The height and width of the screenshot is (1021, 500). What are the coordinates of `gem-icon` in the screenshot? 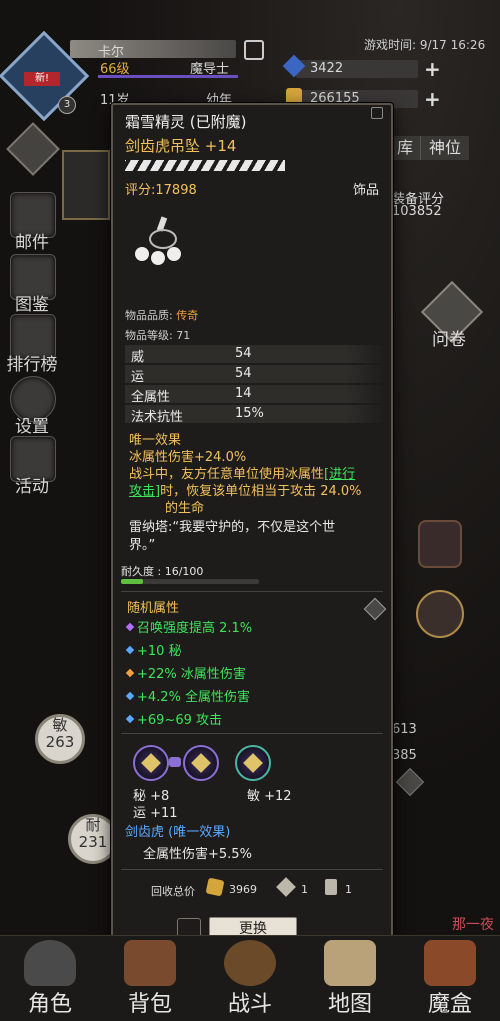 It's located at (253, 763).